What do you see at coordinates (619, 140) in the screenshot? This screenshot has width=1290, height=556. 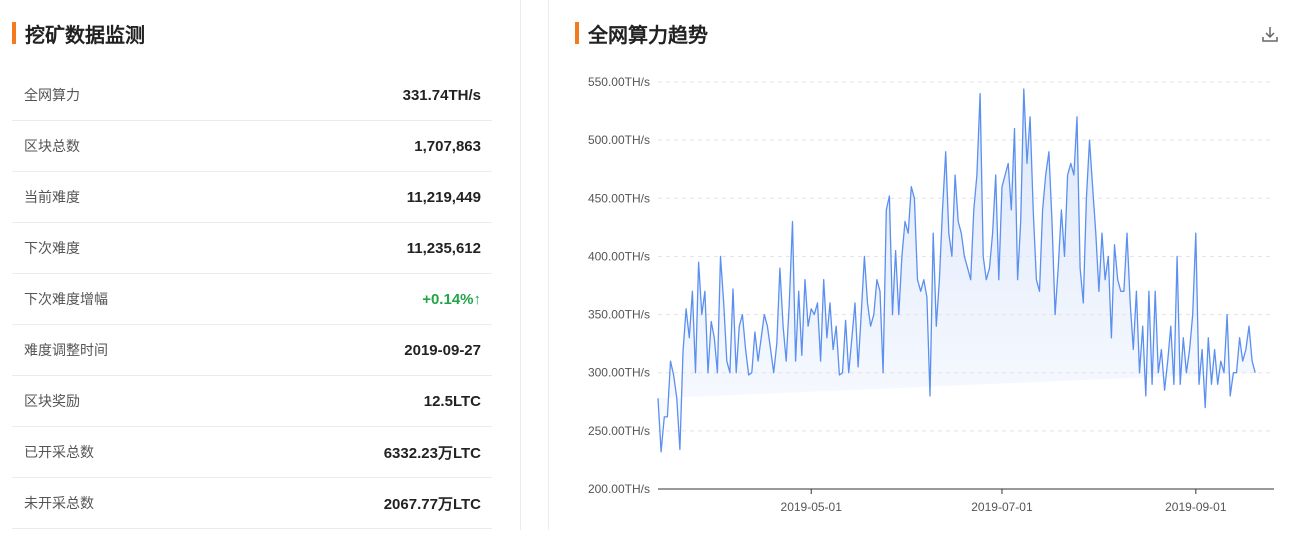 I see `y-tick-label: 500.00TH/s` at bounding box center [619, 140].